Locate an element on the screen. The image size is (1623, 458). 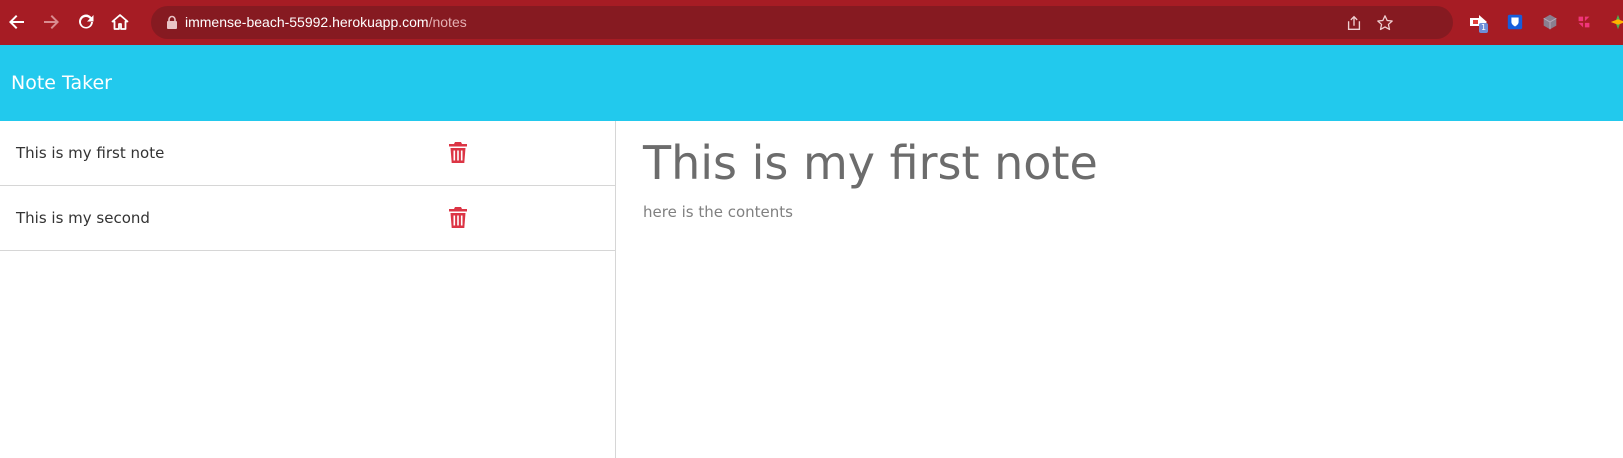
note-text-area: here is the contents is located at coordinates (1123, 212).